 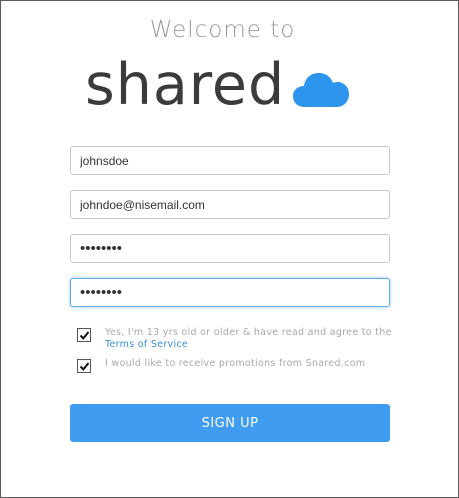 I want to click on sign-up-label: SIGN UP, so click(x=230, y=423).